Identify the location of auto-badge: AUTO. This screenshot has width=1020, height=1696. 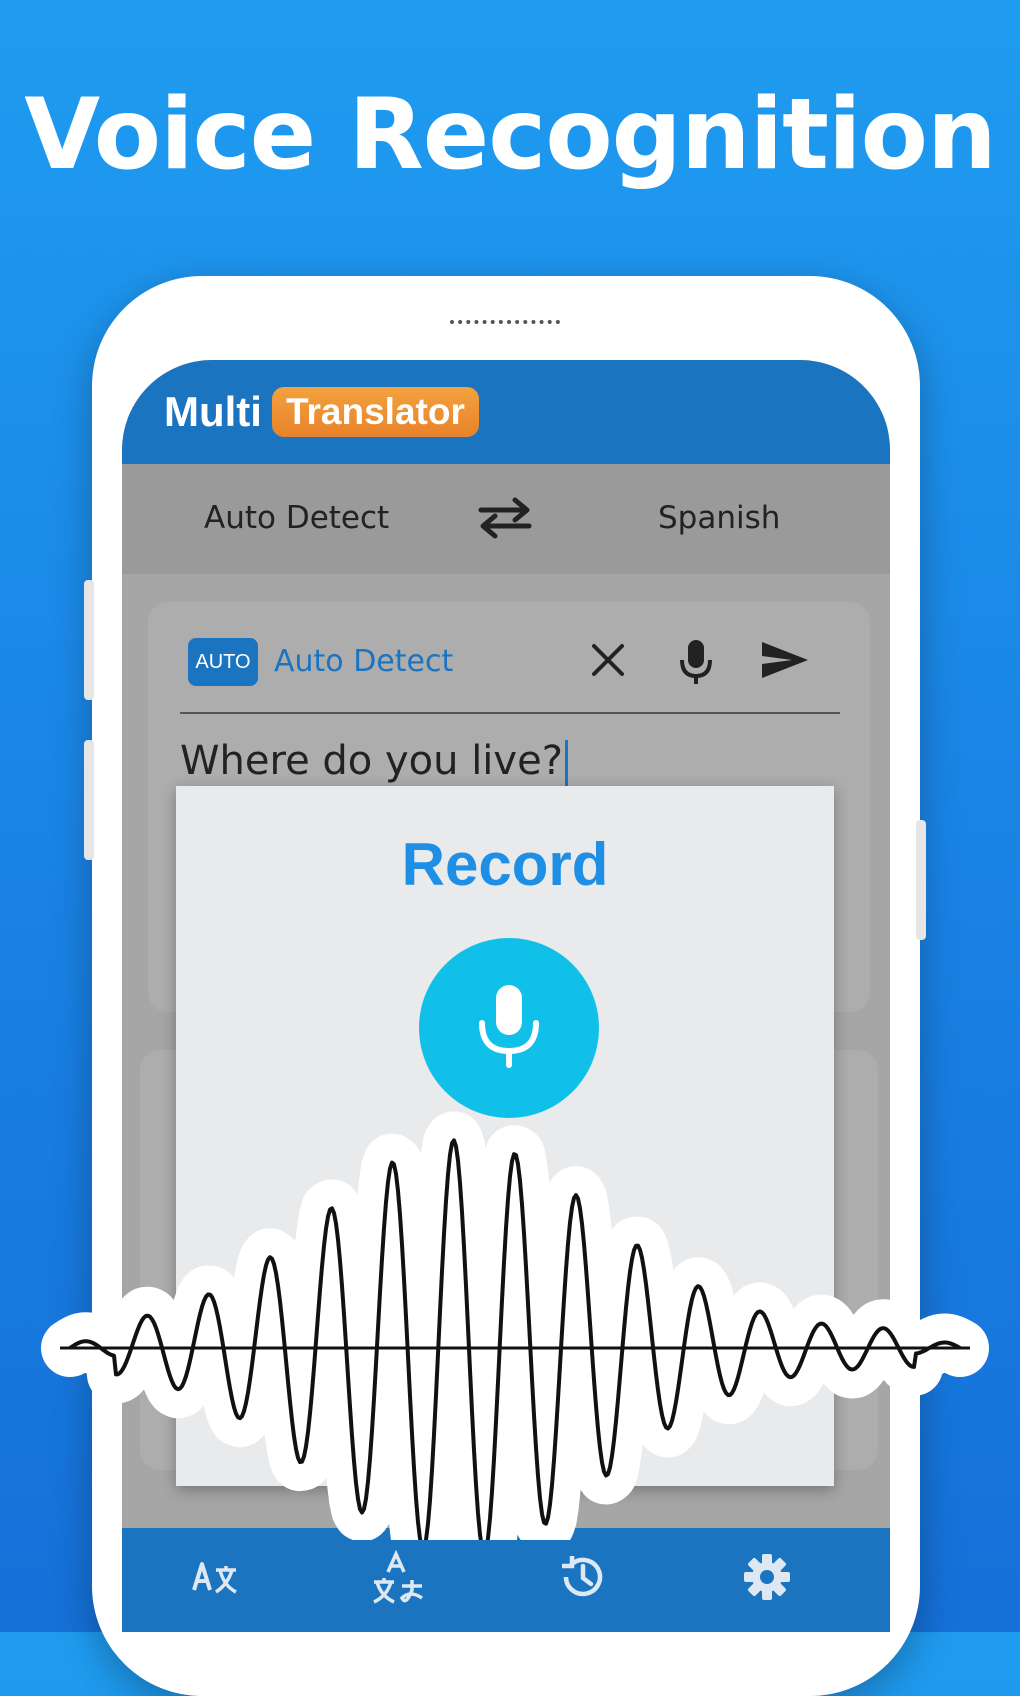
(223, 662).